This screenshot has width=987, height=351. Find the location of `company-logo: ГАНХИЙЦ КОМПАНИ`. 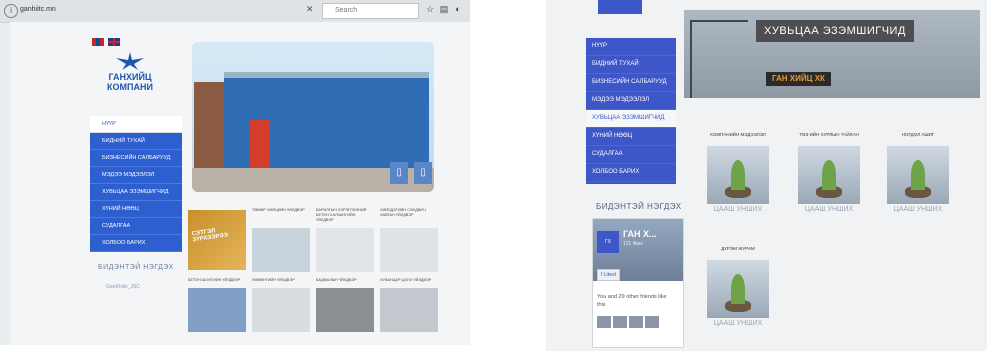

company-logo: ГАНХИЙЦ КОМПАНИ is located at coordinates (130, 79).